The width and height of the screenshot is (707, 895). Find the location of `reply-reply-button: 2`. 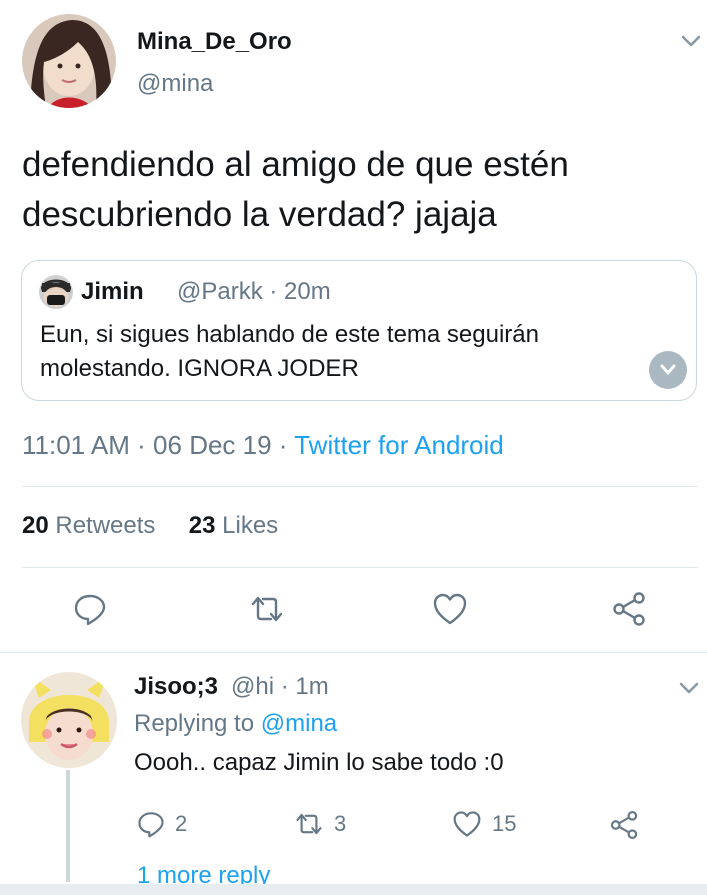

reply-reply-button: 2 is located at coordinates (162, 824).